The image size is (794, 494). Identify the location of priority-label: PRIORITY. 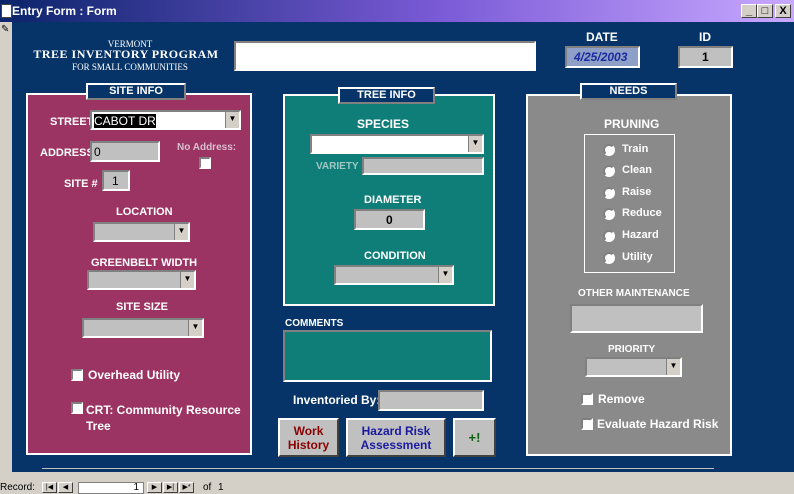
(632, 349).